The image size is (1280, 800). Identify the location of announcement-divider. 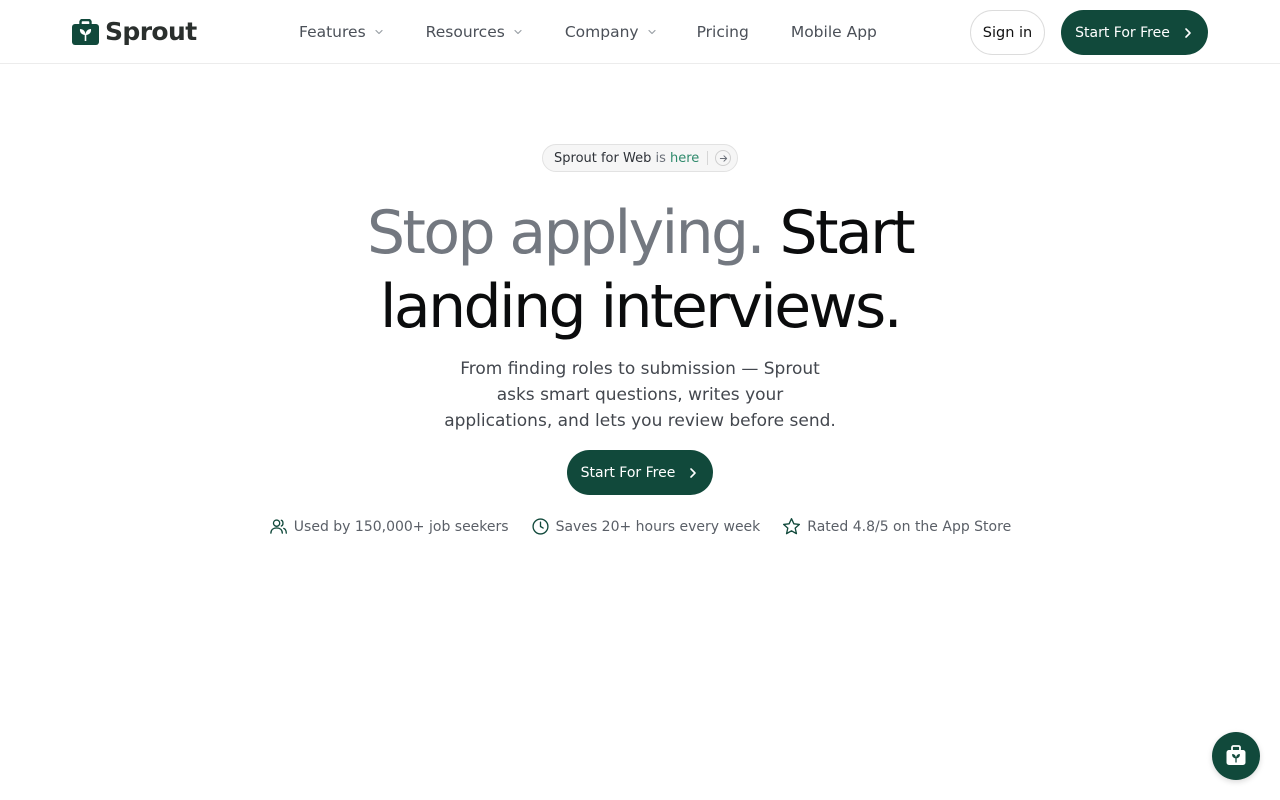
(708, 158).